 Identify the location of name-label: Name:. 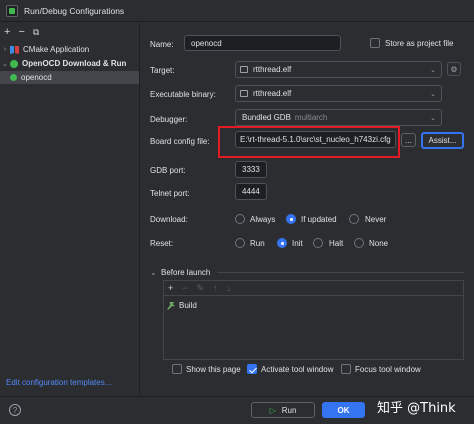
(162, 44).